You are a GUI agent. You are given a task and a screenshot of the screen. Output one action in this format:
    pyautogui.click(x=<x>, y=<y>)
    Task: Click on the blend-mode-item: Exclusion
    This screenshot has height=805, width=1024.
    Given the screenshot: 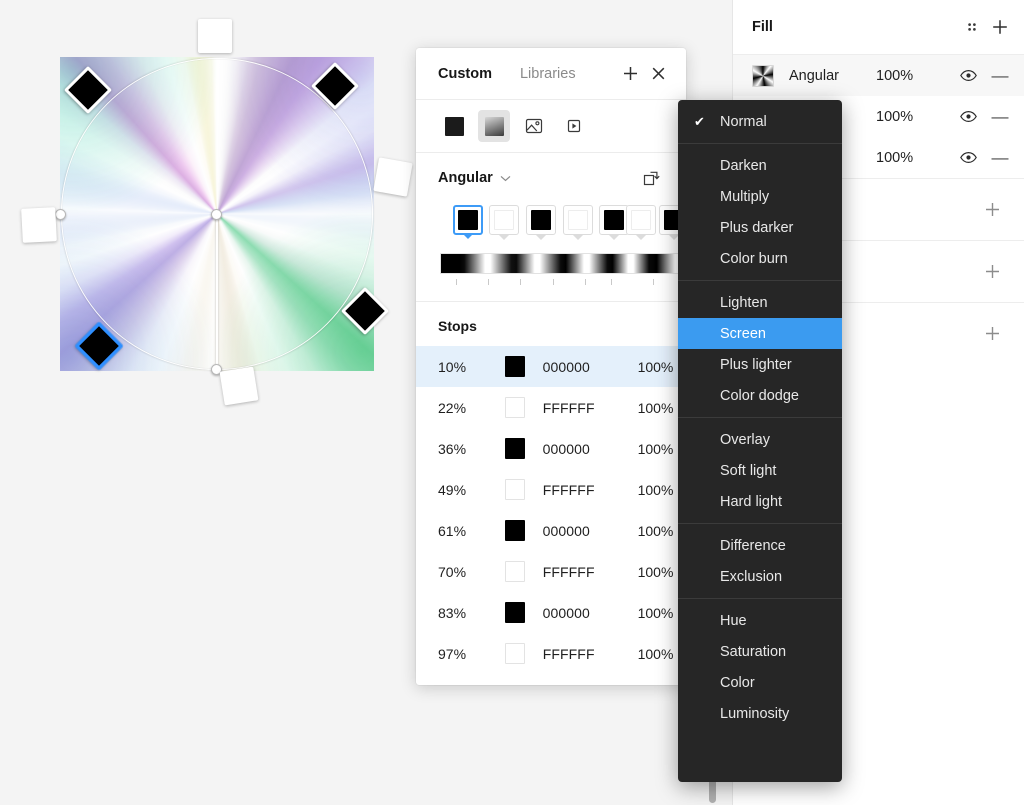 What is the action you would take?
    pyautogui.click(x=760, y=576)
    